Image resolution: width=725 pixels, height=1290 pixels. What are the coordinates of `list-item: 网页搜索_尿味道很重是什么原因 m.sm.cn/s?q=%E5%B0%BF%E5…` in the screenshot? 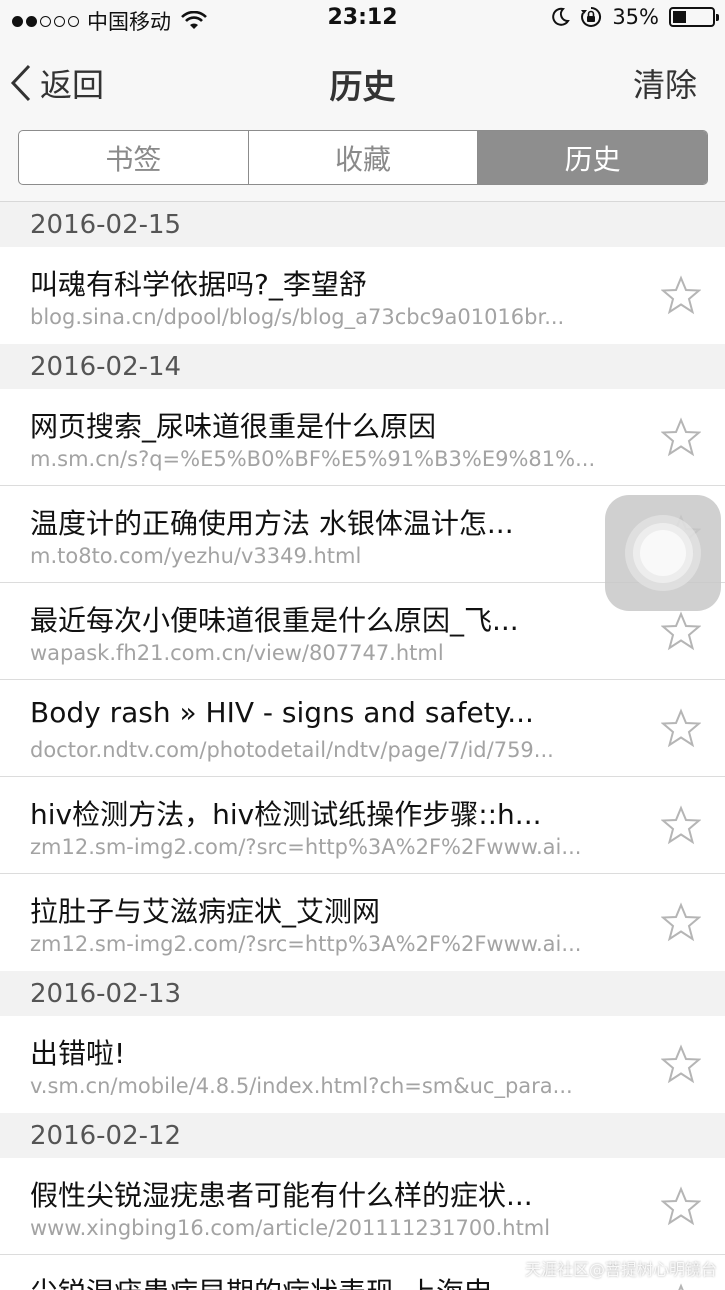 It's located at (362, 437).